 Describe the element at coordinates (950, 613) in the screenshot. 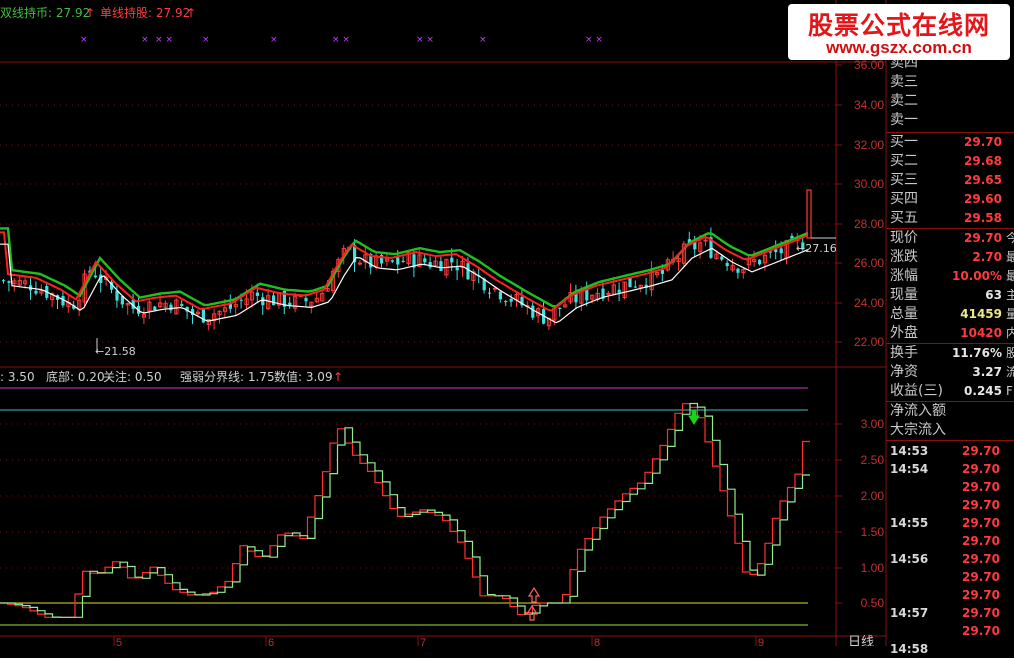

I see `tick-row: 14:57 29.70` at that location.